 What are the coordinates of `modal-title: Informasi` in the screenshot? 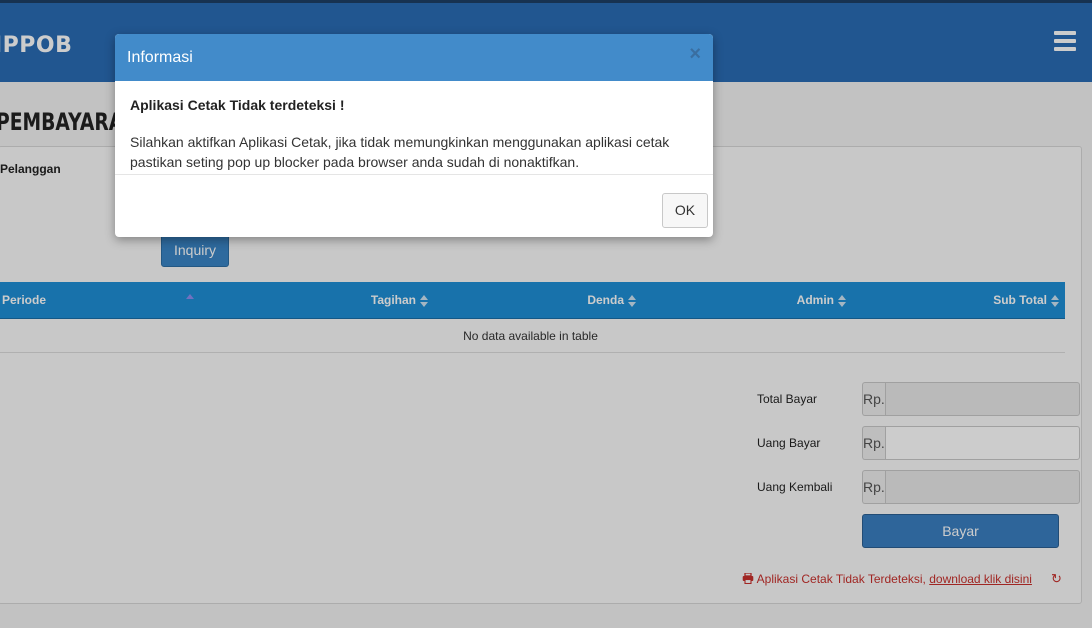 It's located at (160, 57).